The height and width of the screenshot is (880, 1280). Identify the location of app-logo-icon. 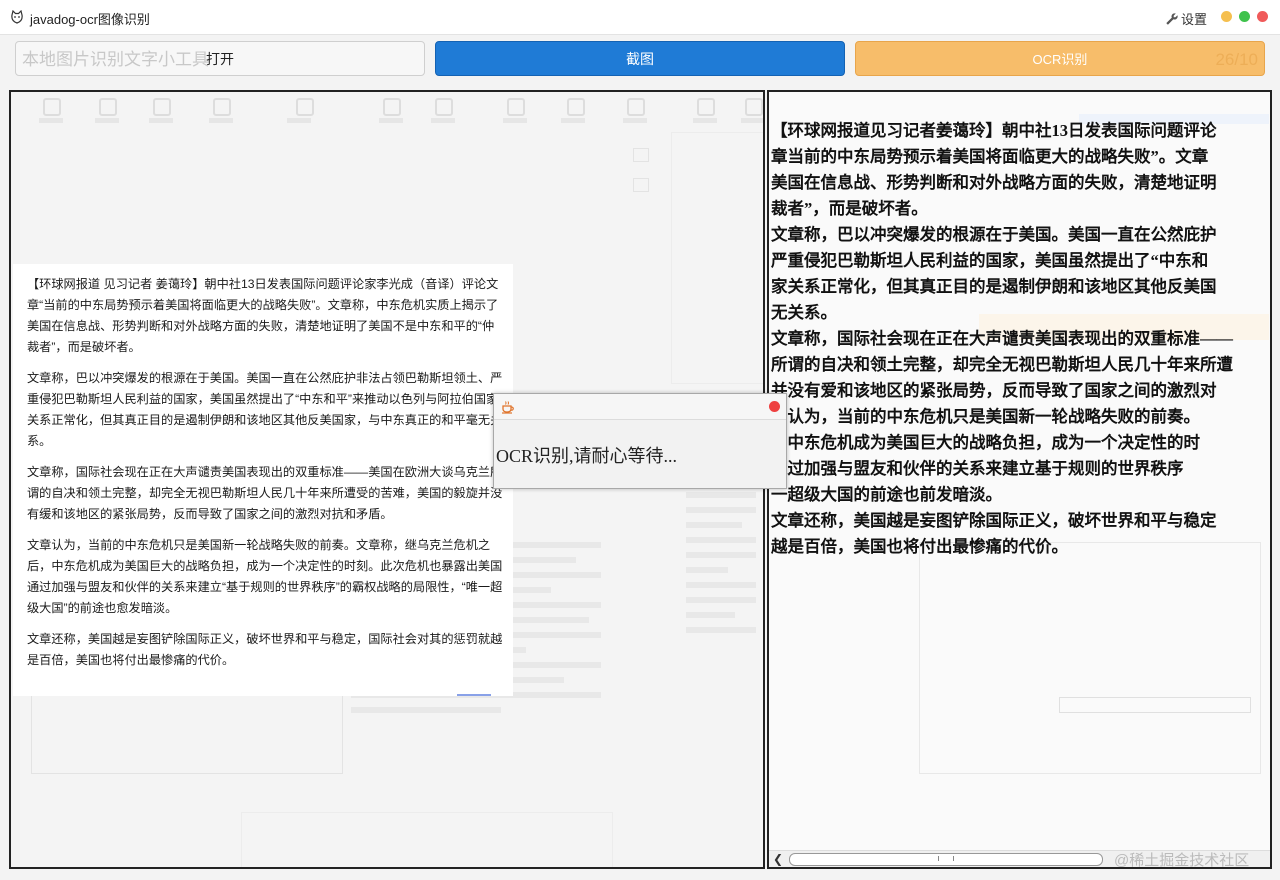
(17, 17).